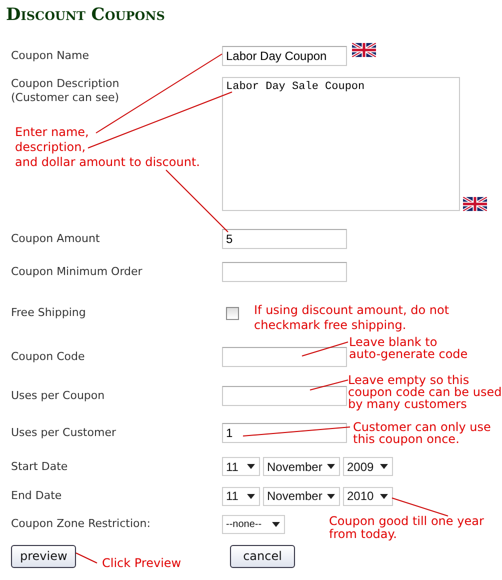 The image size is (502, 580). What do you see at coordinates (368, 496) in the screenshot?
I see `dropdown: 2010` at bounding box center [368, 496].